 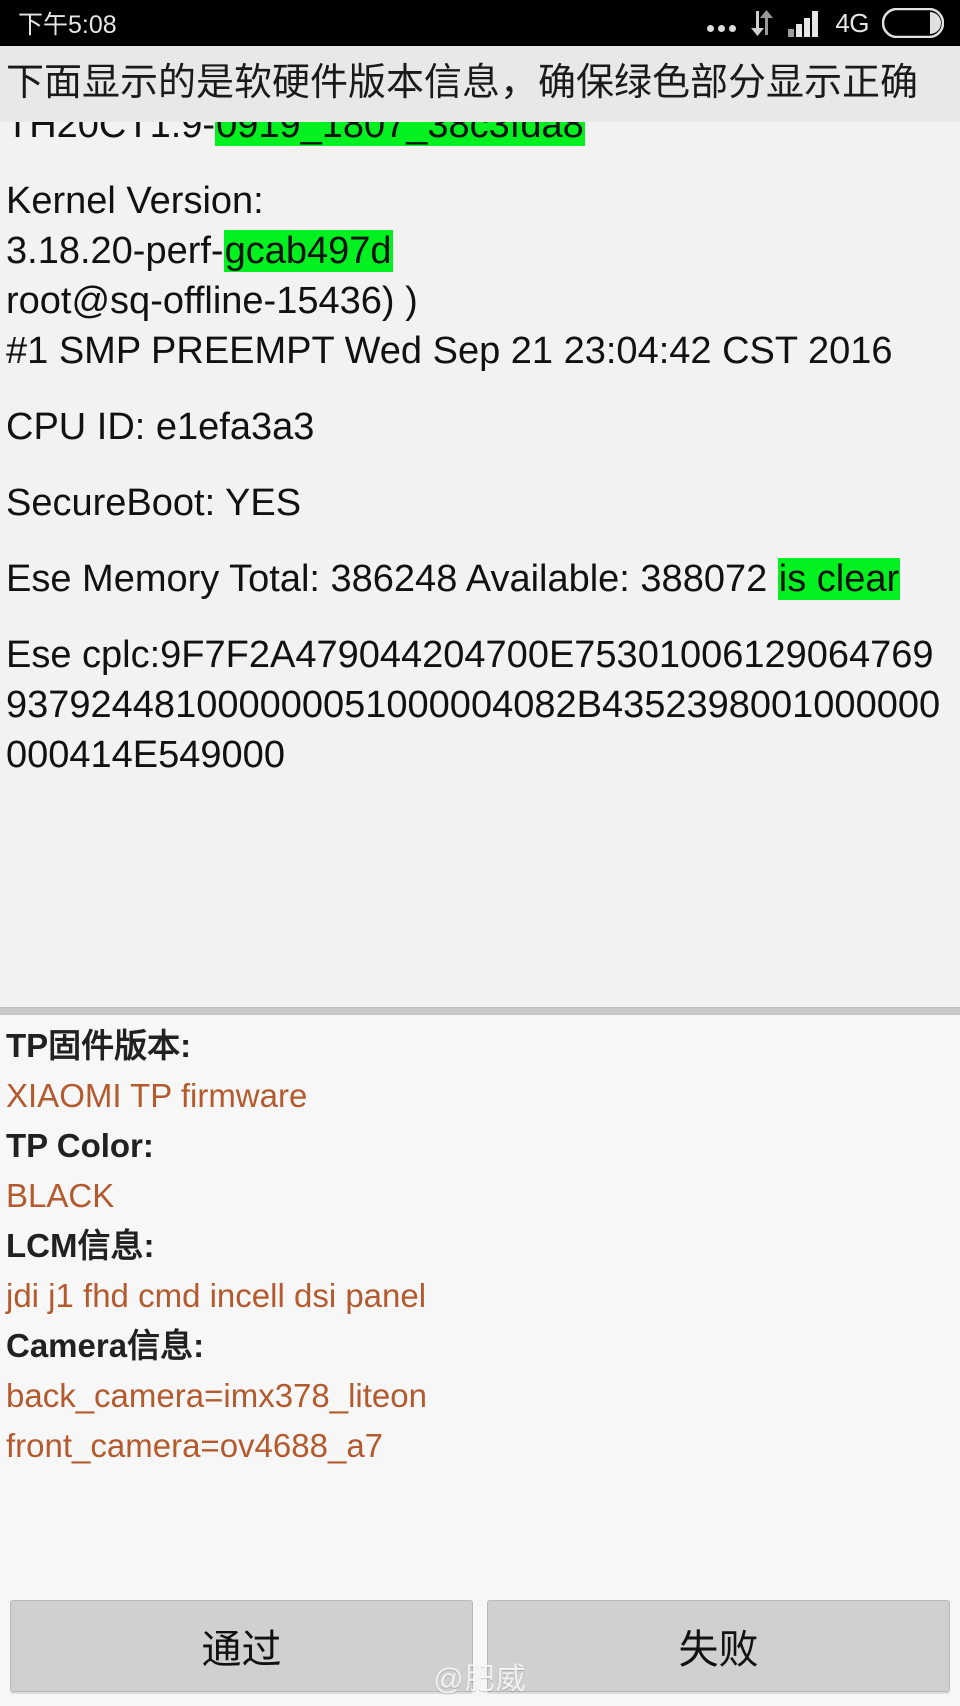 What do you see at coordinates (722, 23) in the screenshot?
I see `more-ellipsis-icon` at bounding box center [722, 23].